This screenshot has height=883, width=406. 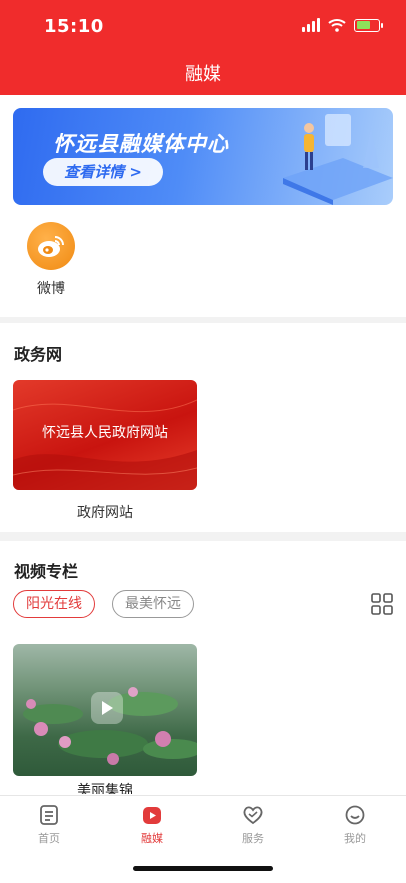 What do you see at coordinates (203, 47) in the screenshot?
I see `app-header: 15:10 融媒` at bounding box center [203, 47].